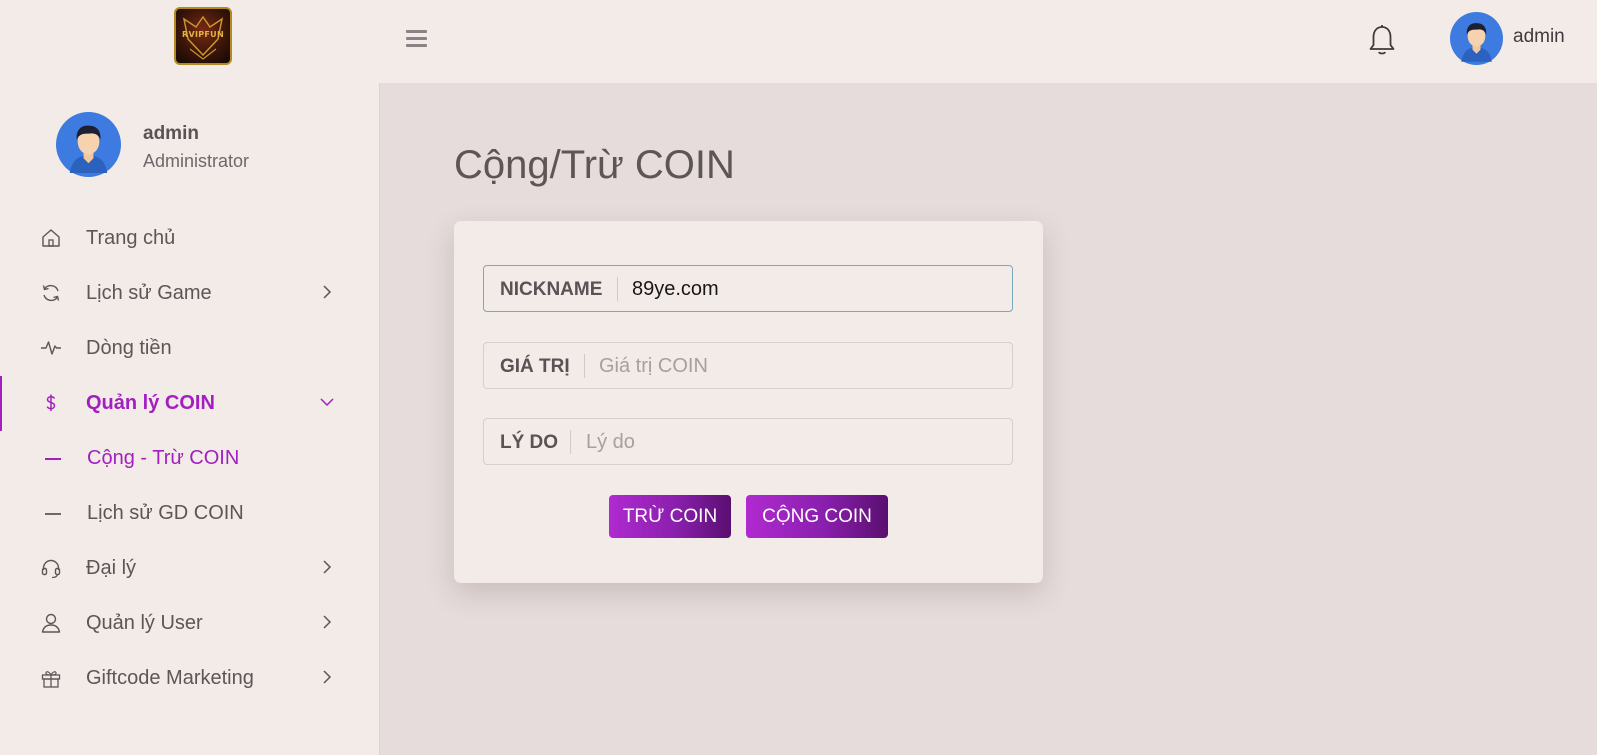 The height and width of the screenshot is (755, 1597). I want to click on reason-input, so click(791, 442).